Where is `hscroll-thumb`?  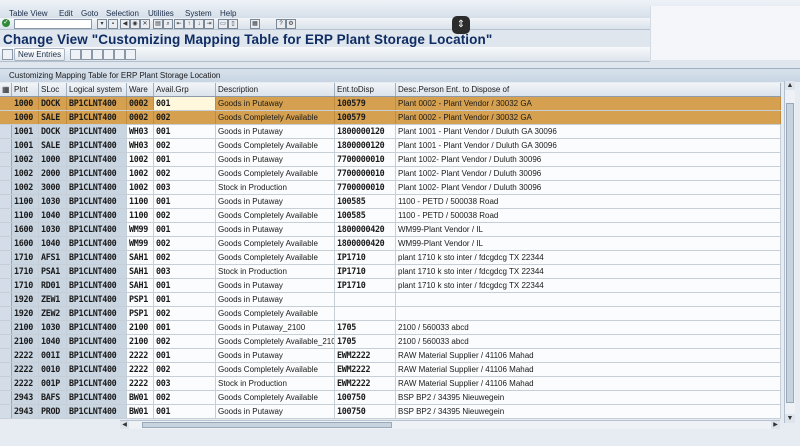 hscroll-thumb is located at coordinates (267, 425).